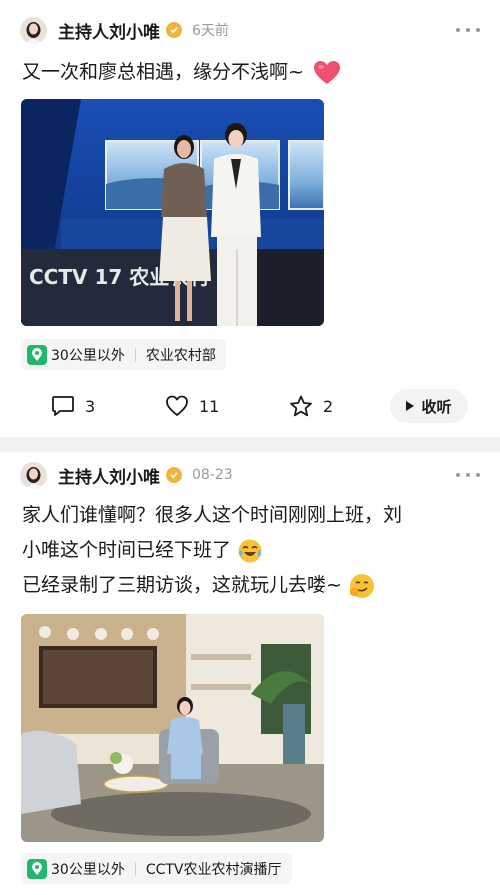 This screenshot has height=895, width=500. Describe the element at coordinates (212, 515) in the screenshot. I see `post-text-line: 家人们谁懂啊？很多人这个时间刚刚上班，刘` at that location.